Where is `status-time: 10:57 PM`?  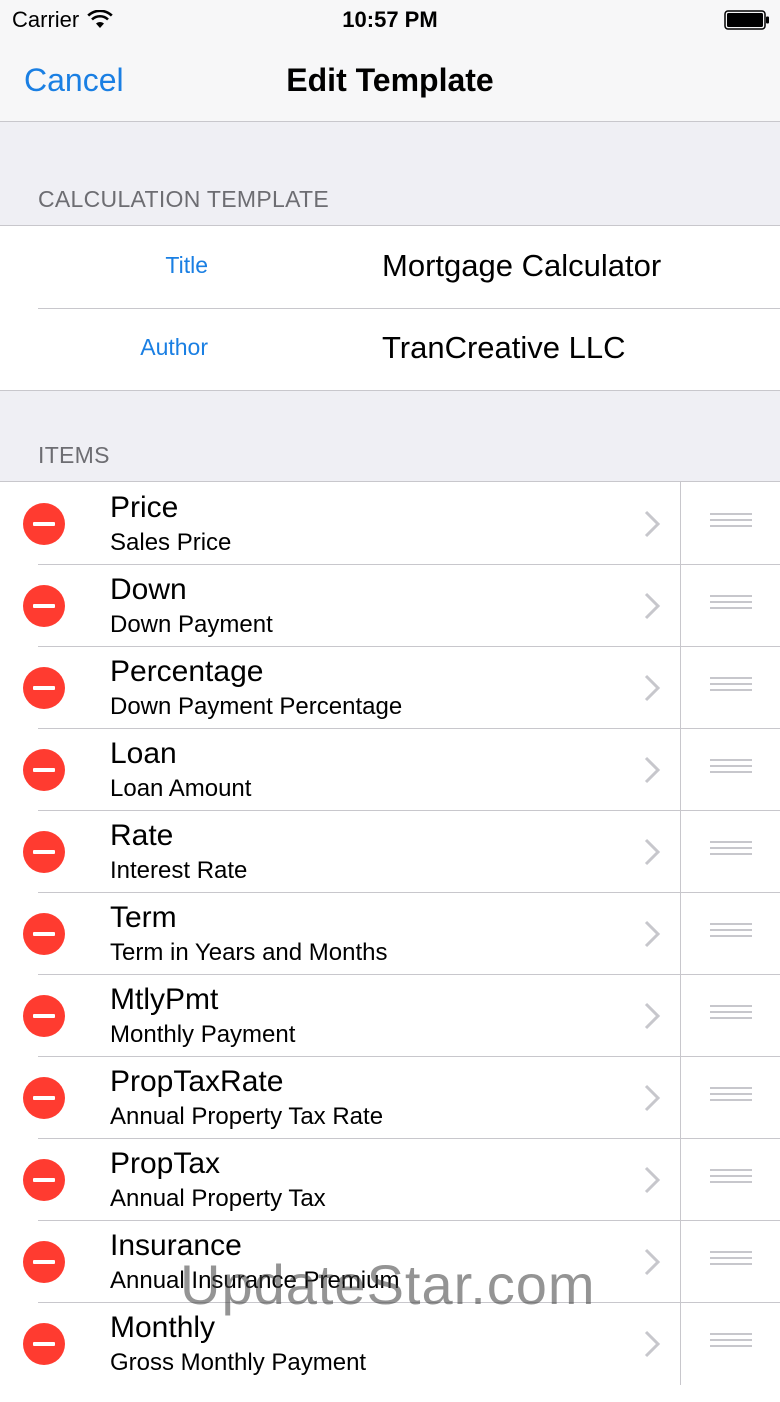 status-time: 10:57 PM is located at coordinates (390, 19).